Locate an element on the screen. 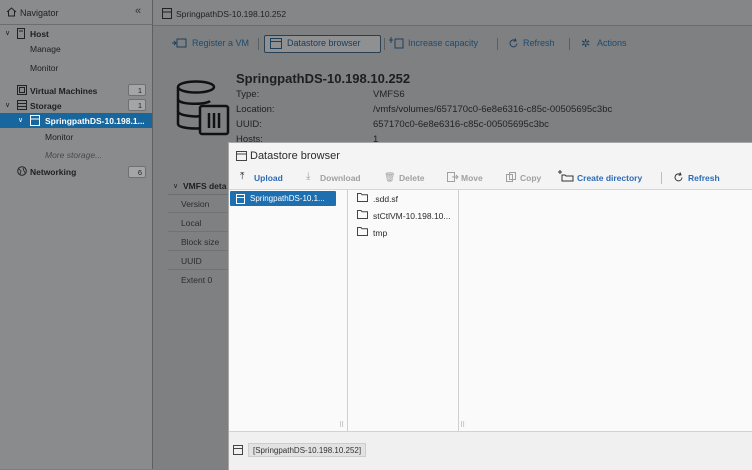  create-directory-button: Create directory is located at coordinates (609, 178).